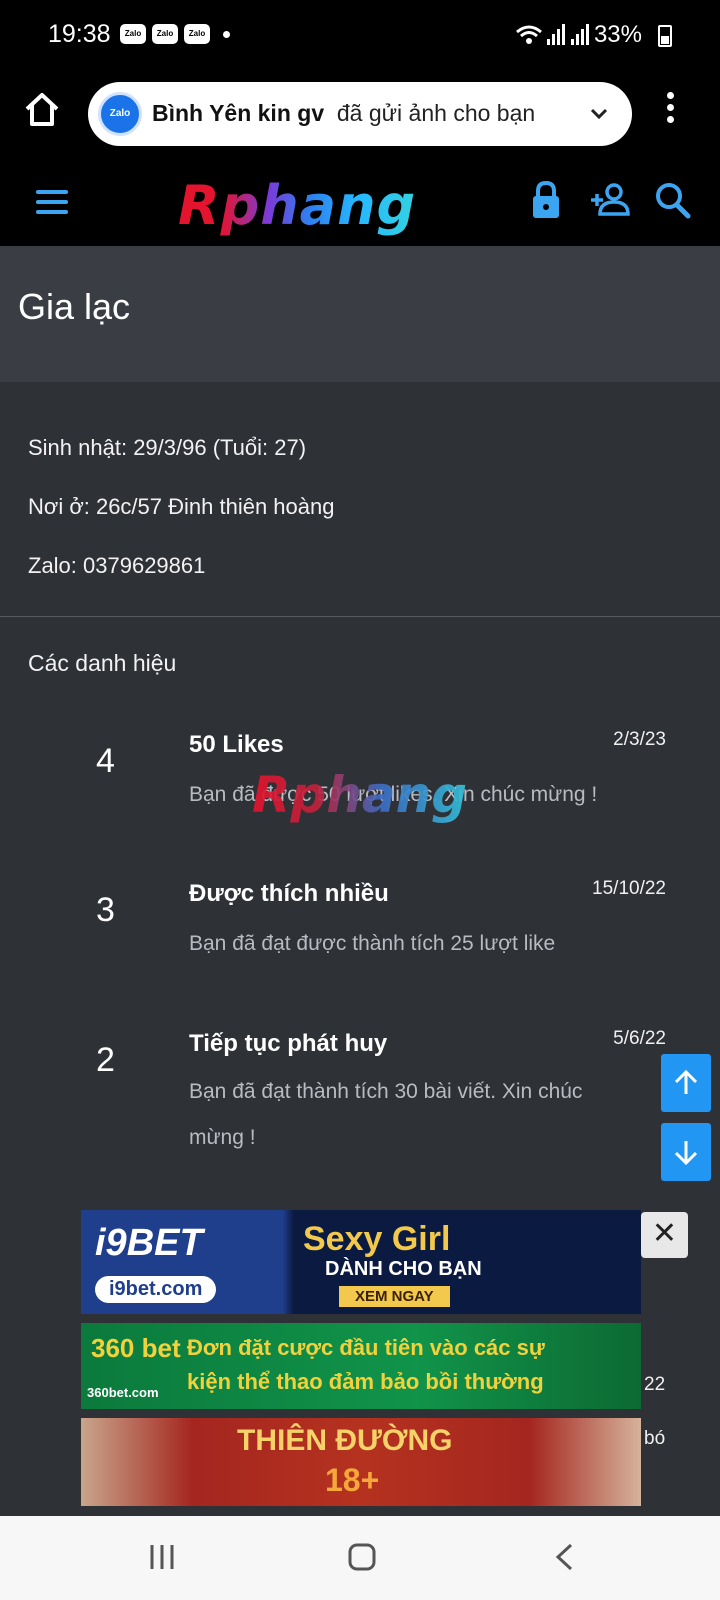  What do you see at coordinates (665, 36) in the screenshot?
I see `battery-icon` at bounding box center [665, 36].